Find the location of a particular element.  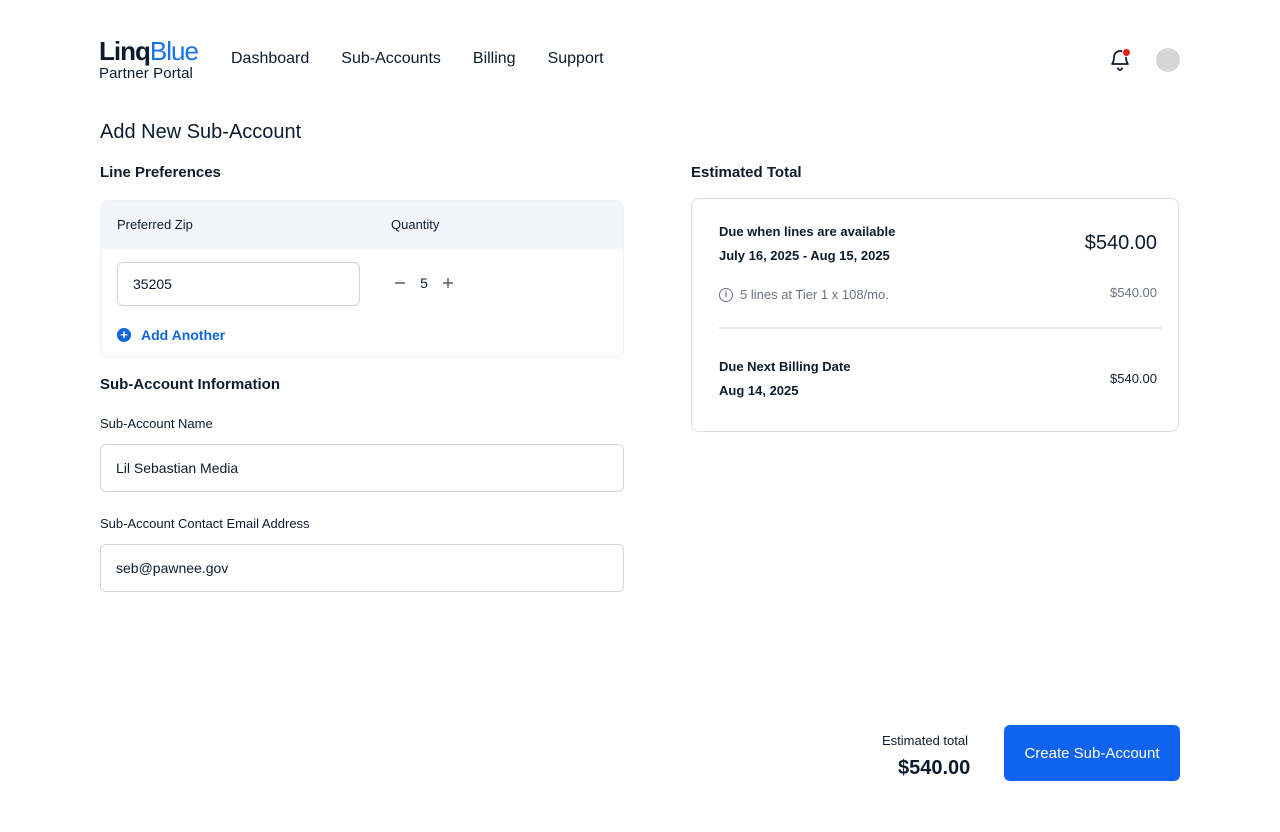

logo-wordmark: LinqBlue is located at coordinates (149, 51).